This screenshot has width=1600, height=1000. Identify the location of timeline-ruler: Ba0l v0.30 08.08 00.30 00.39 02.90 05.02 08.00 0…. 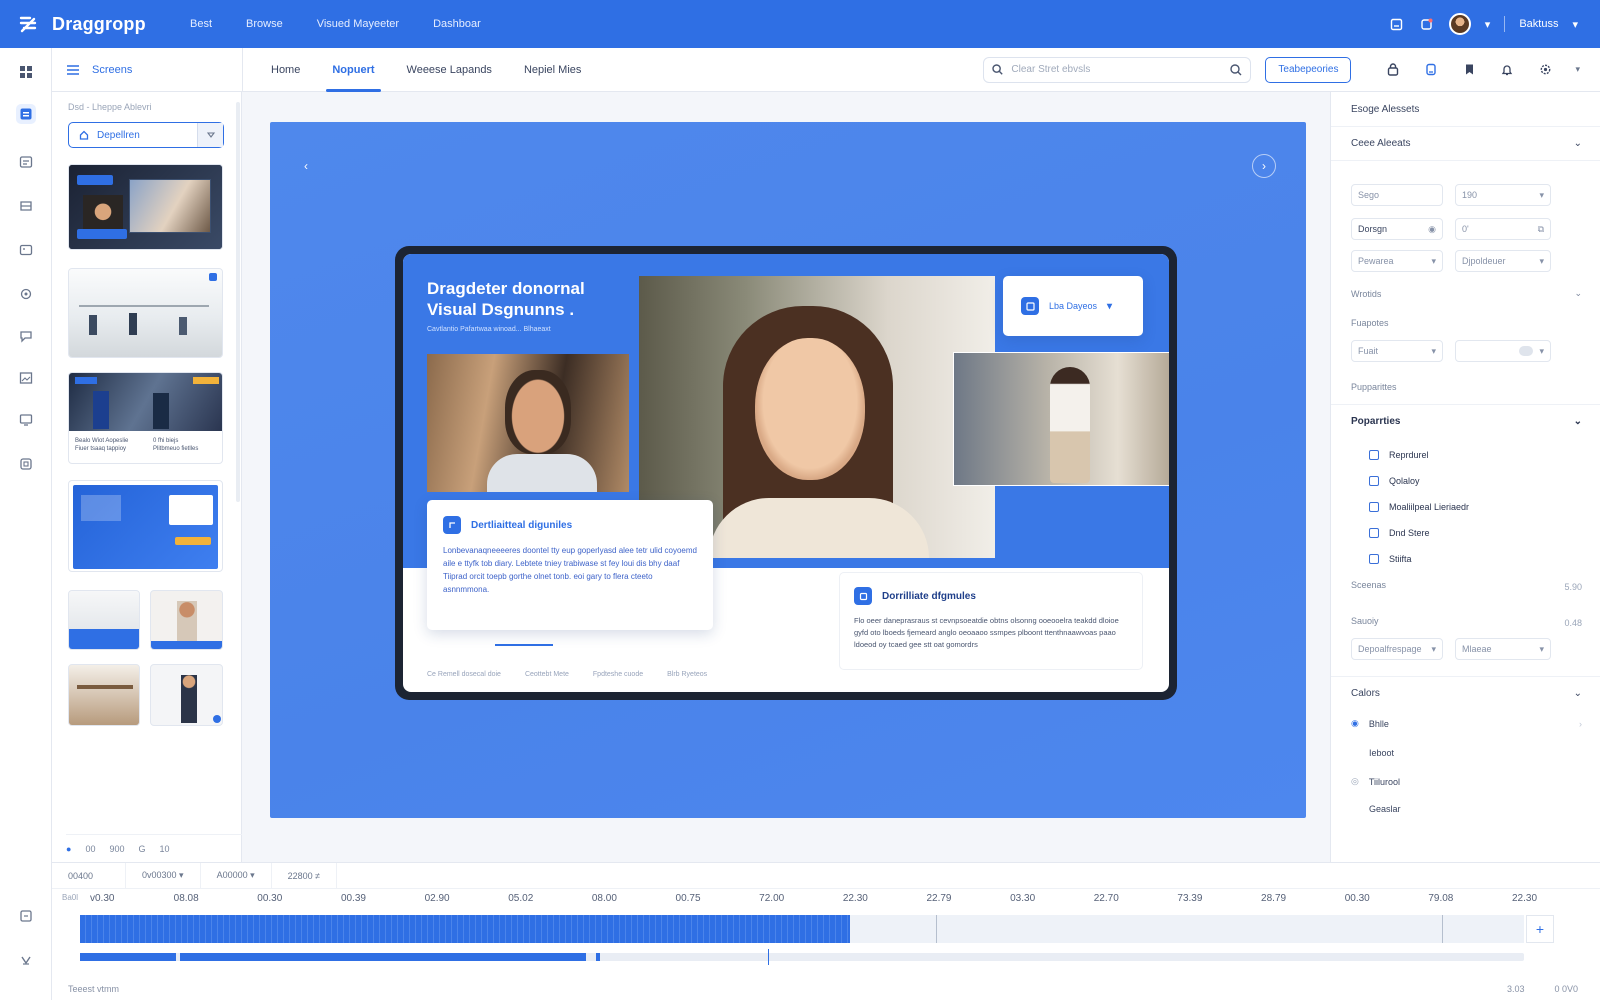
(826, 899).